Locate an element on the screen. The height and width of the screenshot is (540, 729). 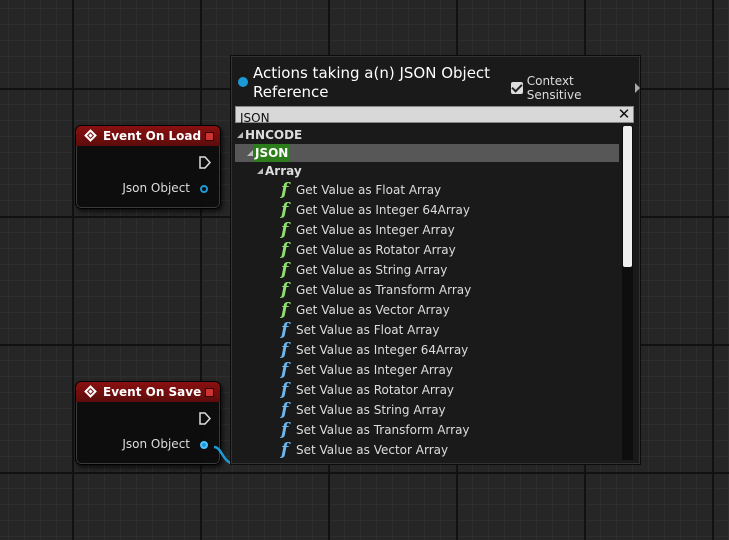
action-item: f Get Value as Vector Array is located at coordinates (427, 310).